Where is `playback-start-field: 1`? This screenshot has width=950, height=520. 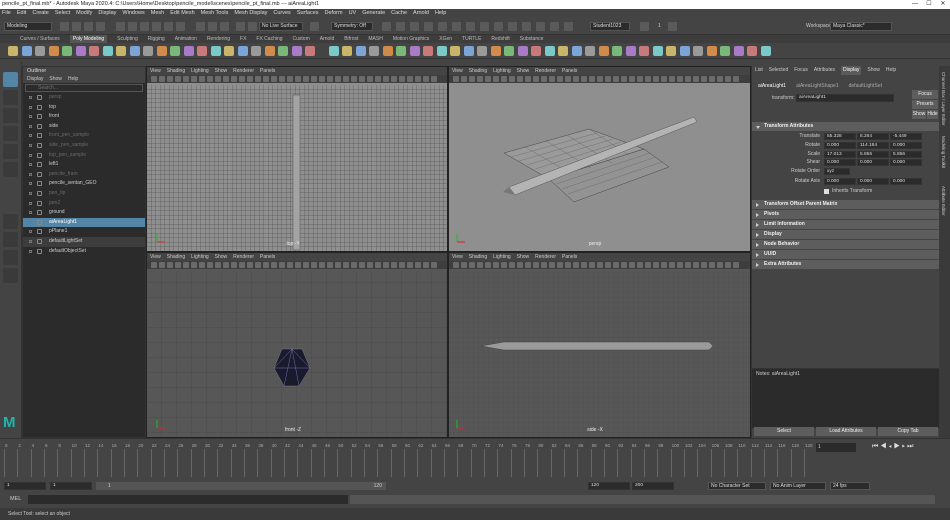
playback-start-field: 1 is located at coordinates (71, 486).